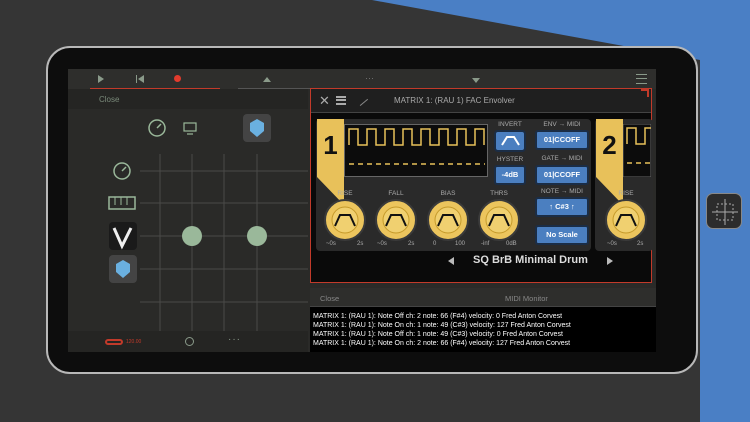 This screenshot has width=750, height=422. What do you see at coordinates (530, 260) in the screenshot?
I see `preset-name: SQ BrB Minimal Drum` at bounding box center [530, 260].